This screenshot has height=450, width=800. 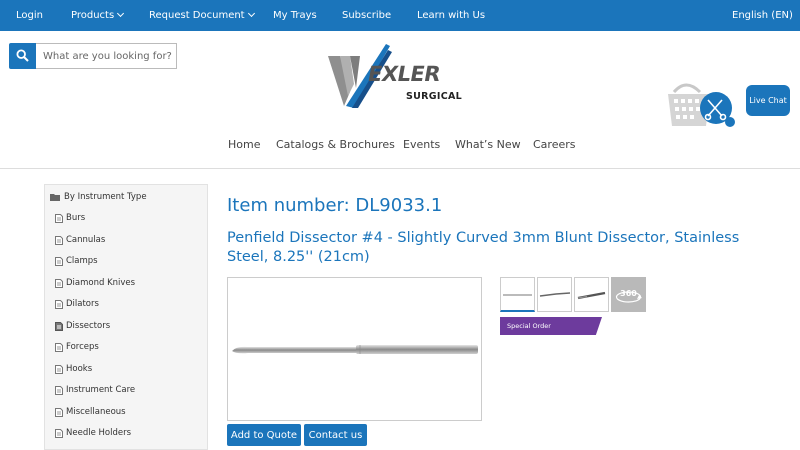 What do you see at coordinates (59, 326) in the screenshot?
I see `document-filled-icon` at bounding box center [59, 326].